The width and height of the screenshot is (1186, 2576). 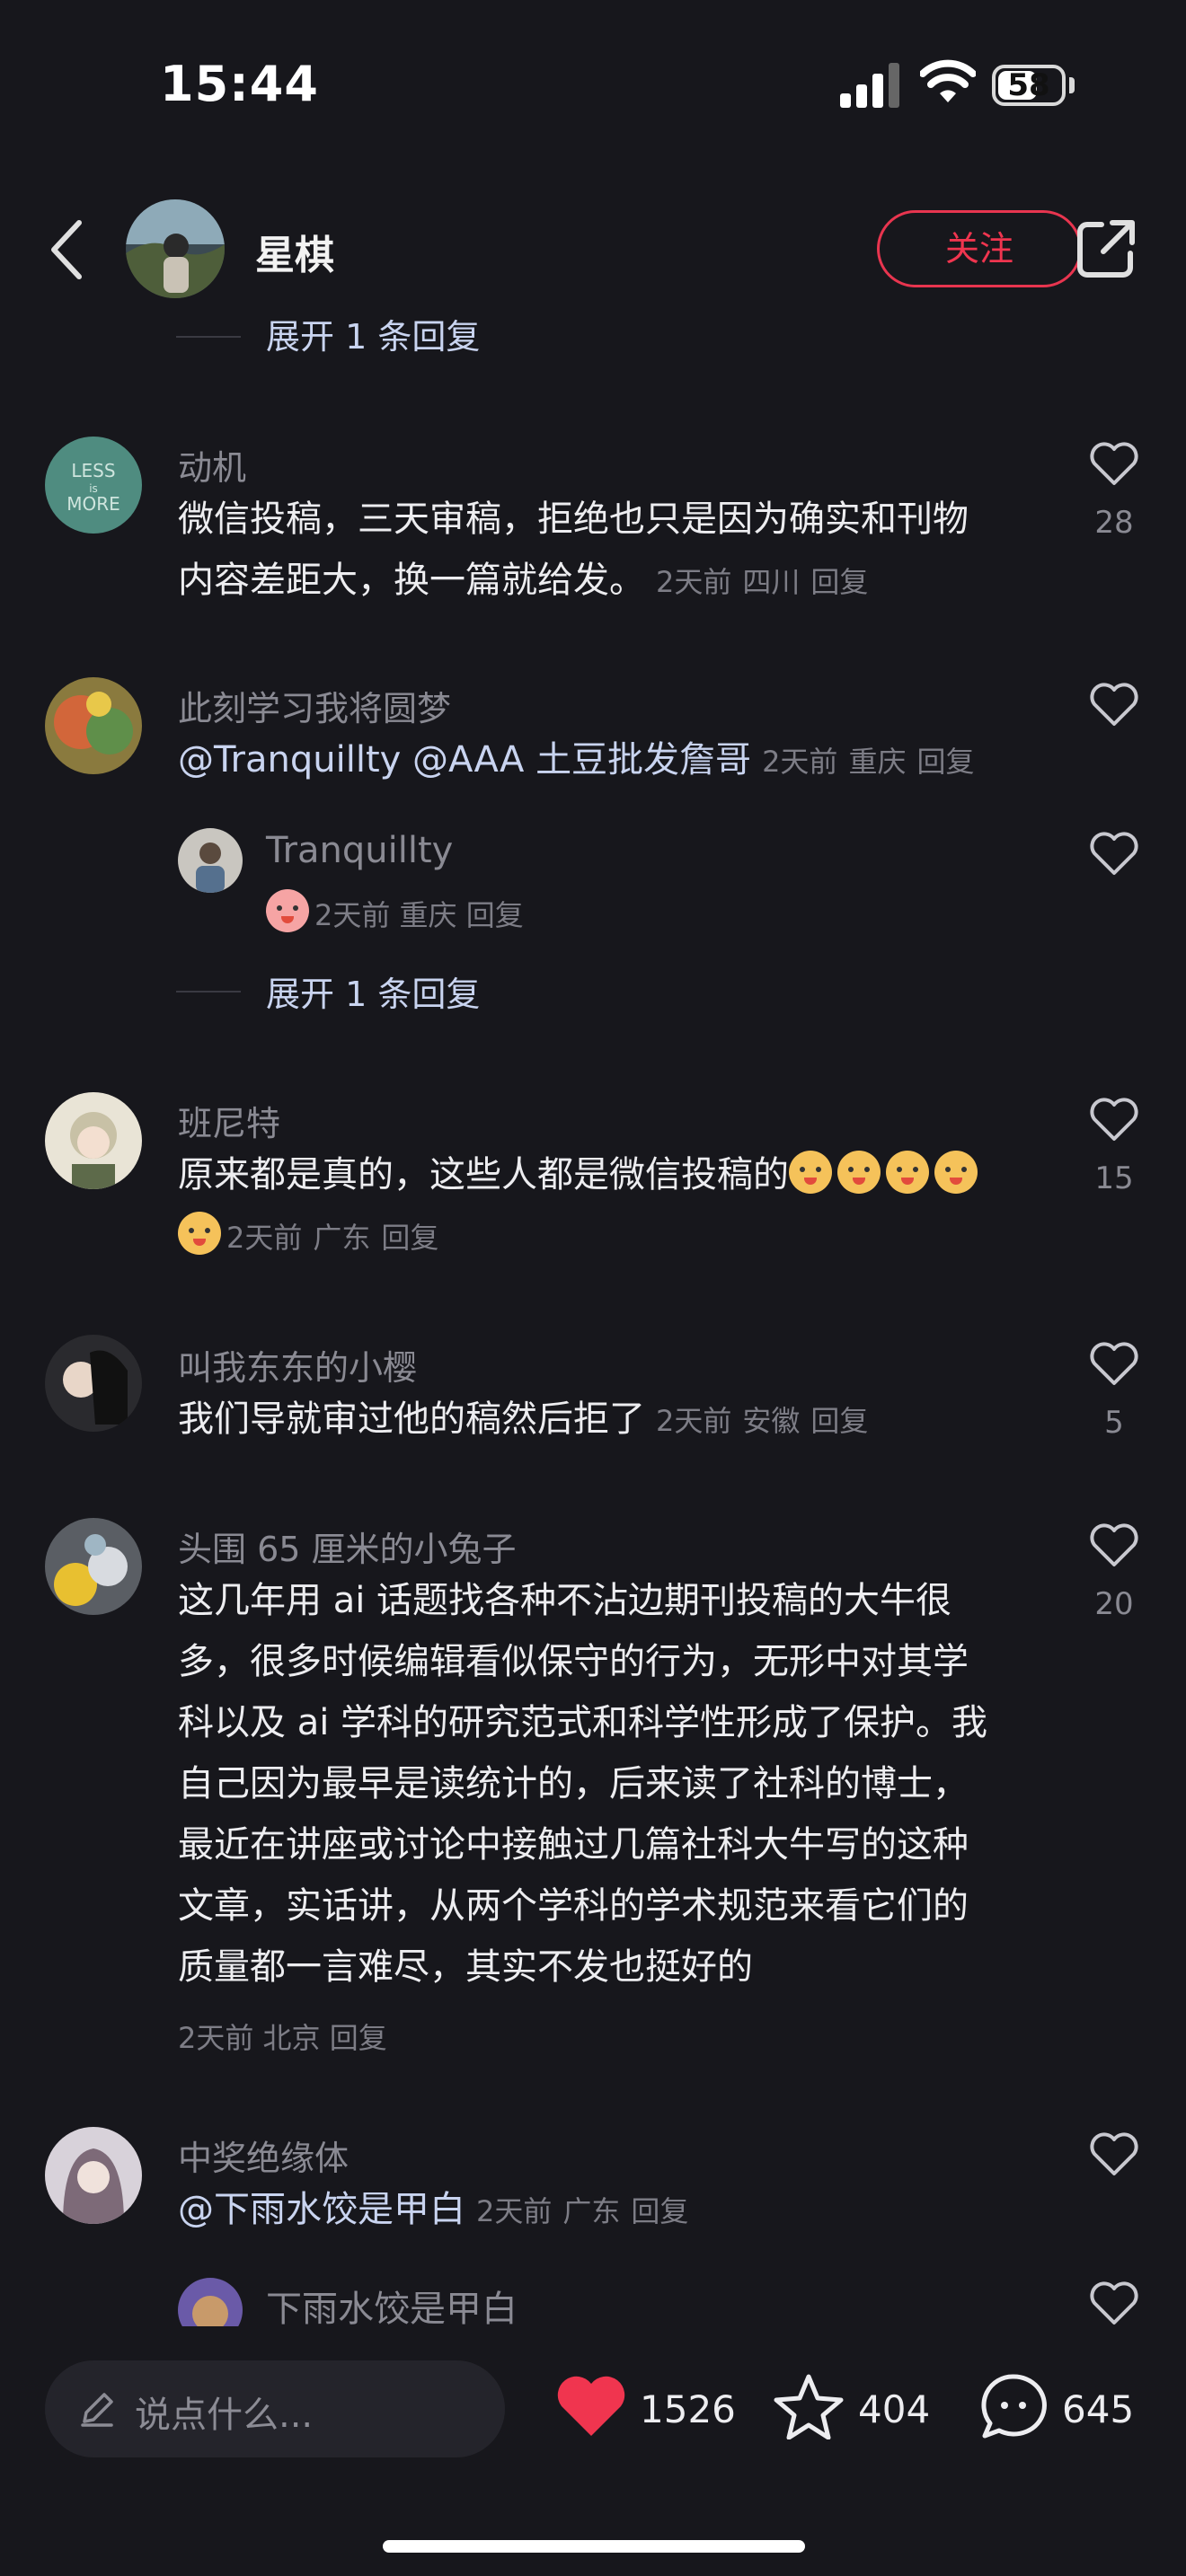 I want to click on reply-location: 重庆, so click(x=428, y=915).